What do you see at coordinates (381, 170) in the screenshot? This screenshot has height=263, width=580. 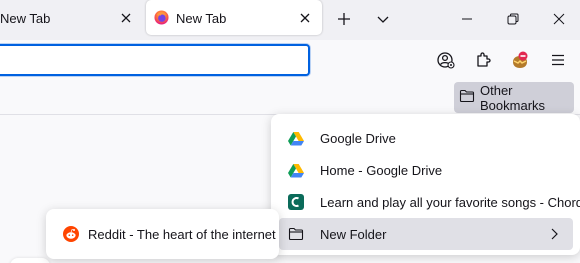 I see `bookmark-label: Home - Google Drive` at bounding box center [381, 170].